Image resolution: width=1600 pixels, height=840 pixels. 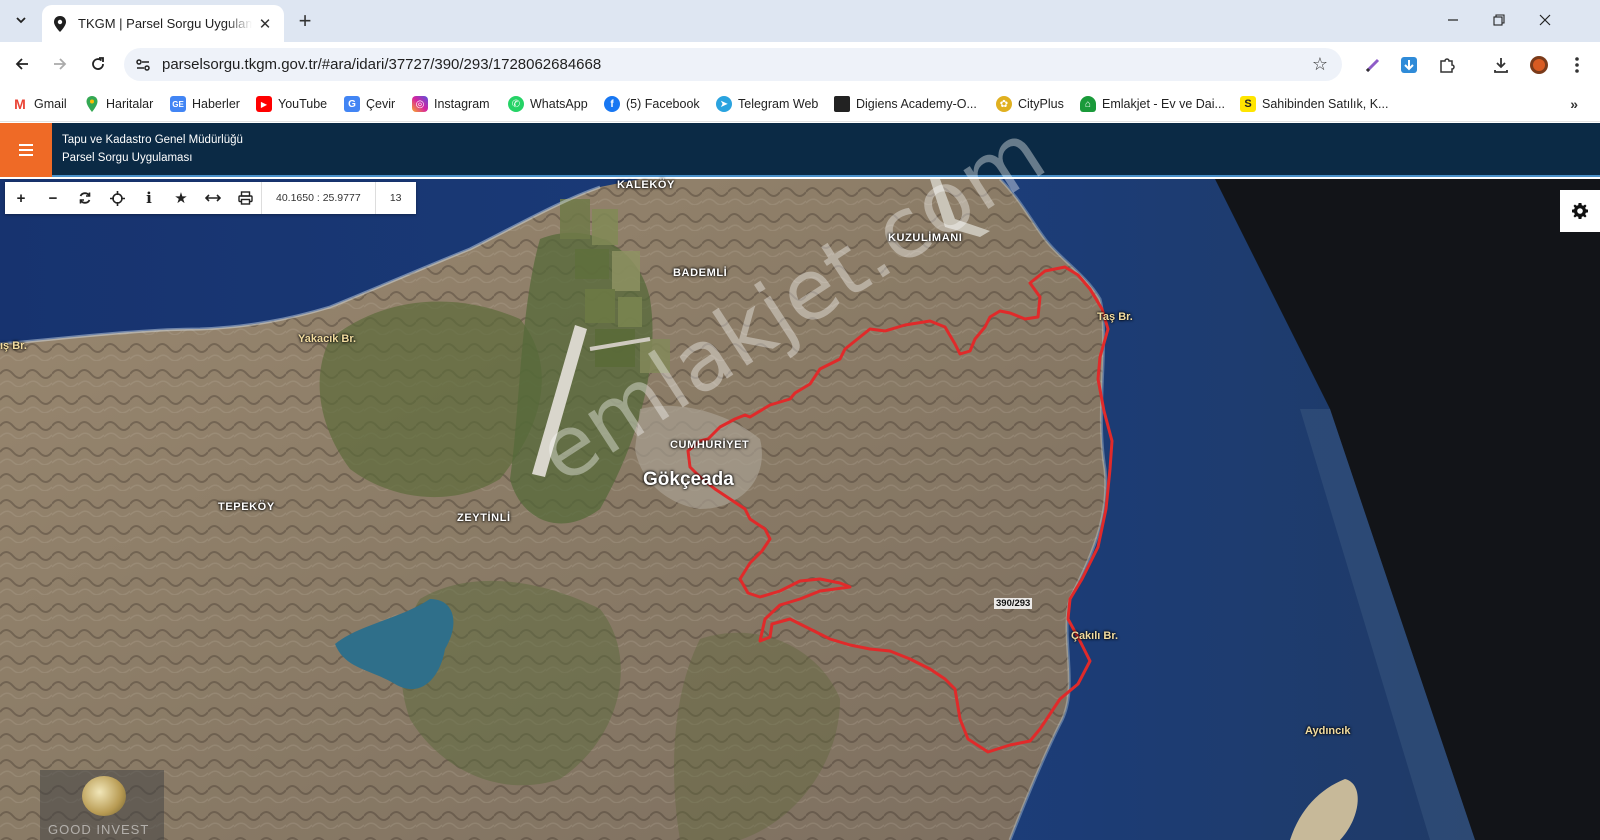 I want to click on refresh-button, so click(x=85, y=198).